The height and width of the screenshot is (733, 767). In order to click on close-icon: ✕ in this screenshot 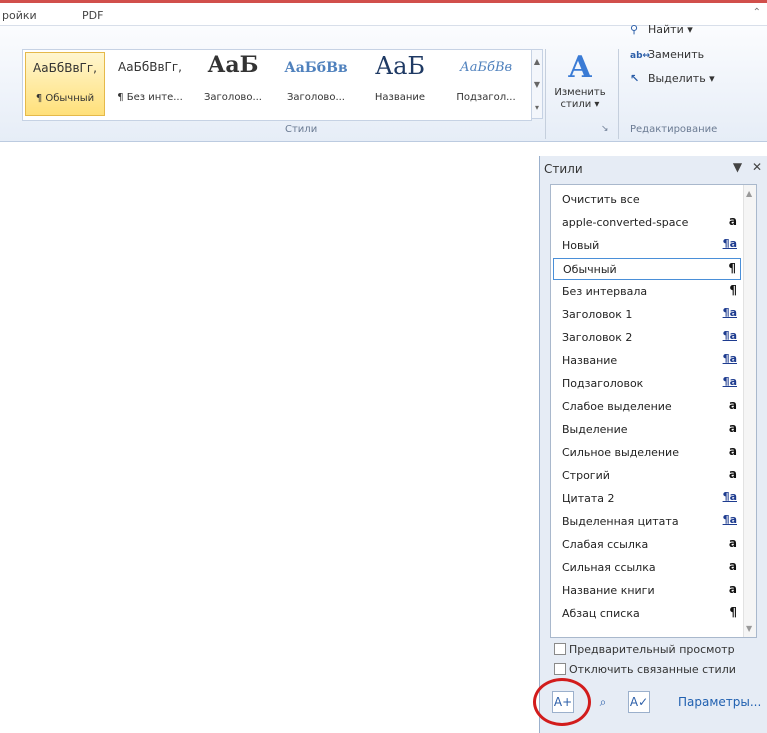, I will do `click(757, 167)`.